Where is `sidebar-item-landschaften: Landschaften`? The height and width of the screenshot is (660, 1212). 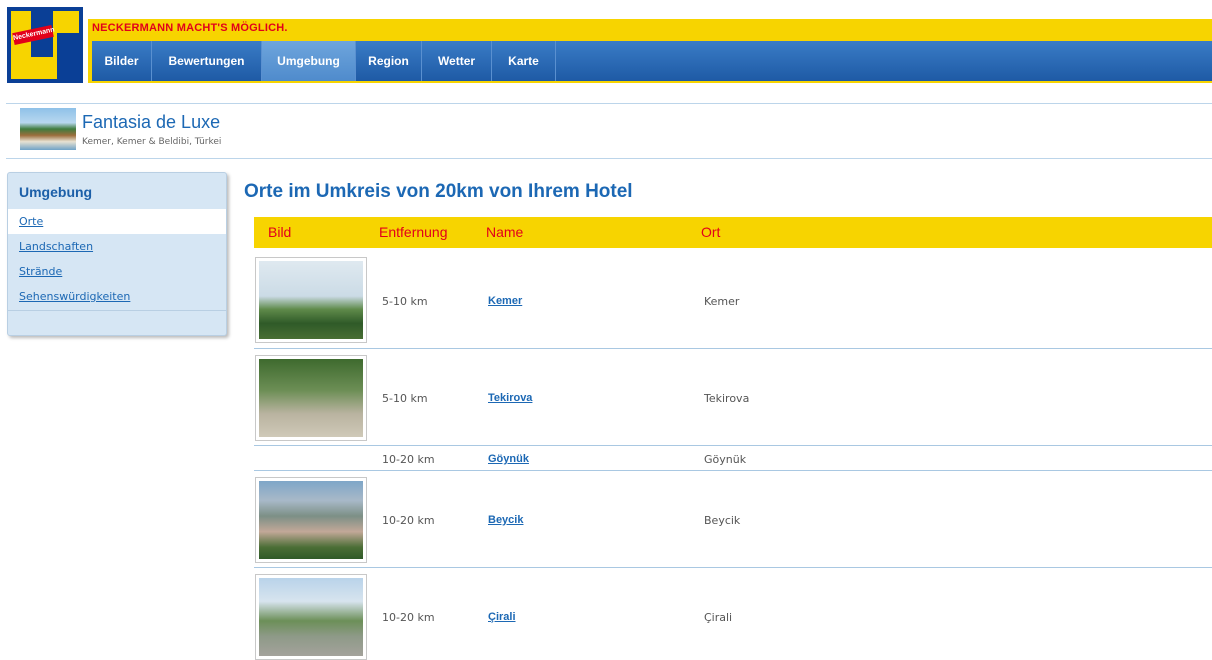
sidebar-item-landschaften: Landschaften is located at coordinates (117, 246).